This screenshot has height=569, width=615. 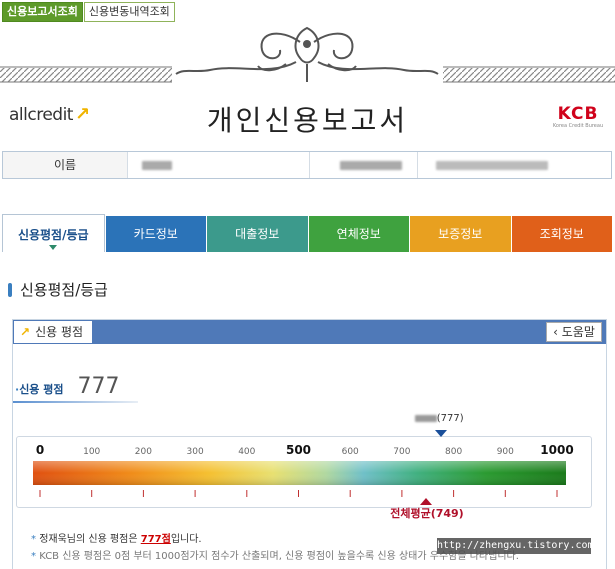 I want to click on top-tabs: 신용보고서조회 신용변동내역조회, so click(x=88, y=12).